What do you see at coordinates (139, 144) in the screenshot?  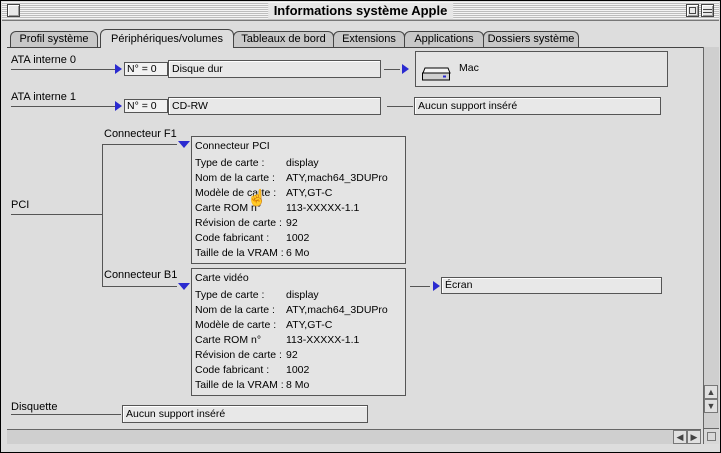 I see `pci-f1-line` at bounding box center [139, 144].